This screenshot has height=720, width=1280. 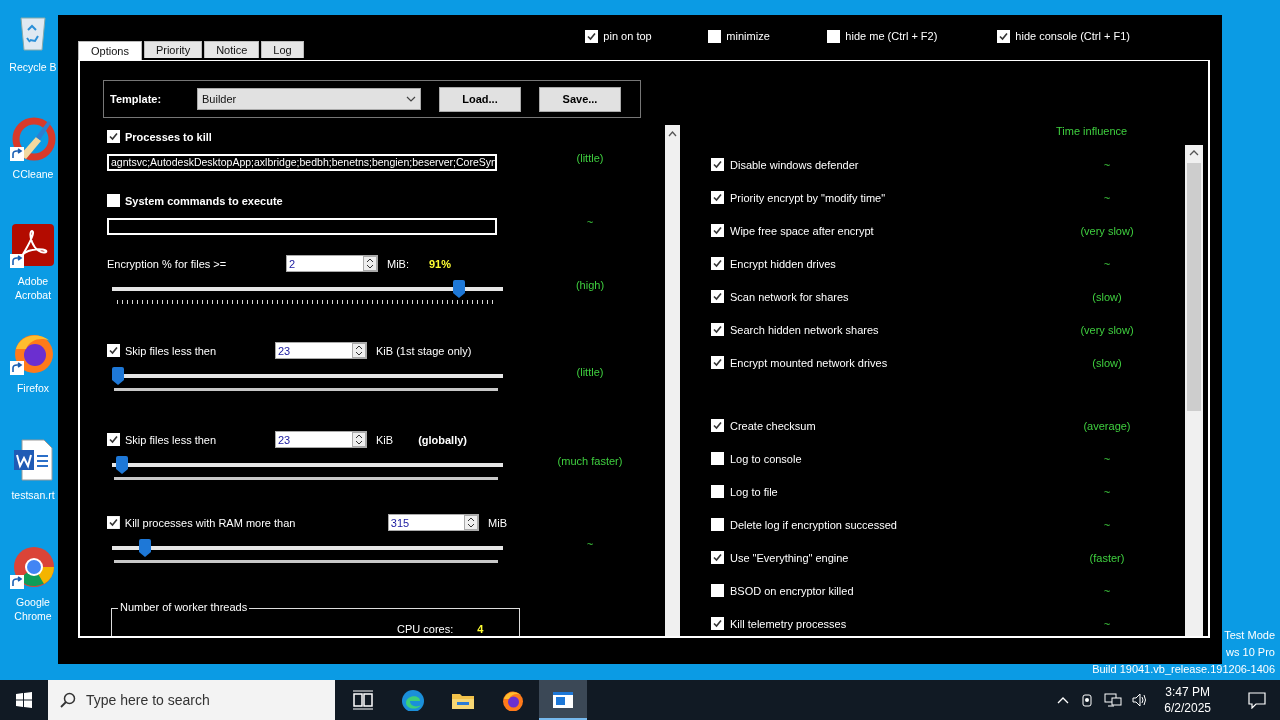 I want to click on checkbox-label: minimize, so click(x=748, y=36).